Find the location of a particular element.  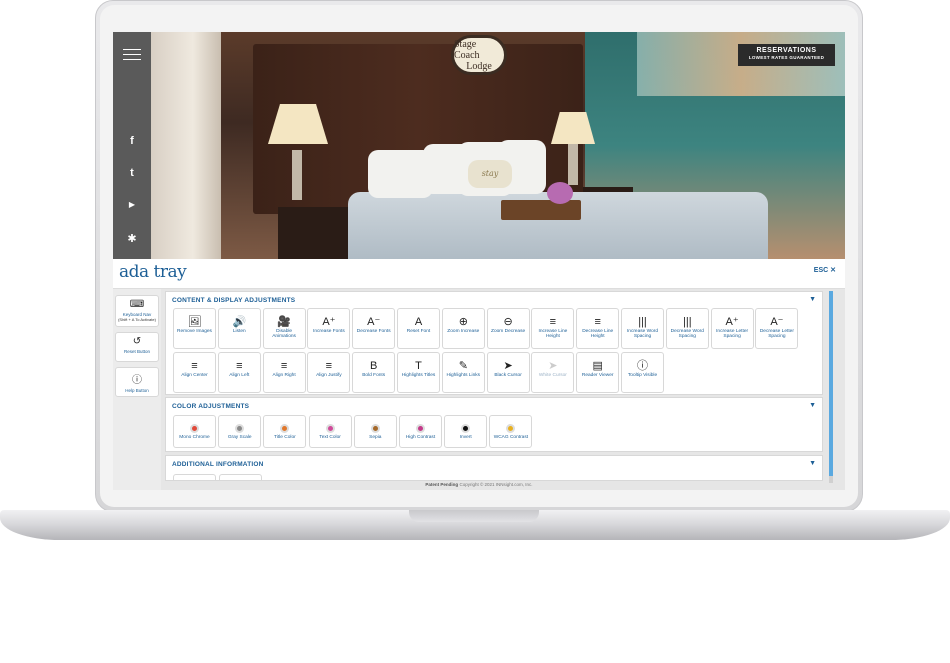

ada-tray-header: ada tray ESC ✕ is located at coordinates (479, 274).